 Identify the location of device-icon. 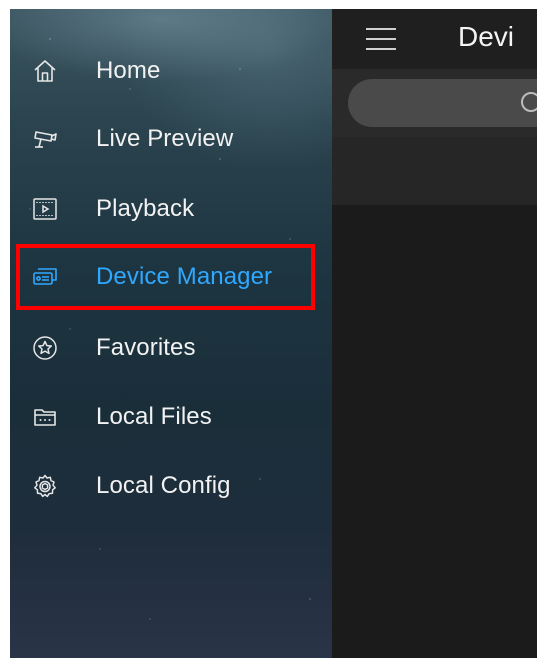
(45, 277).